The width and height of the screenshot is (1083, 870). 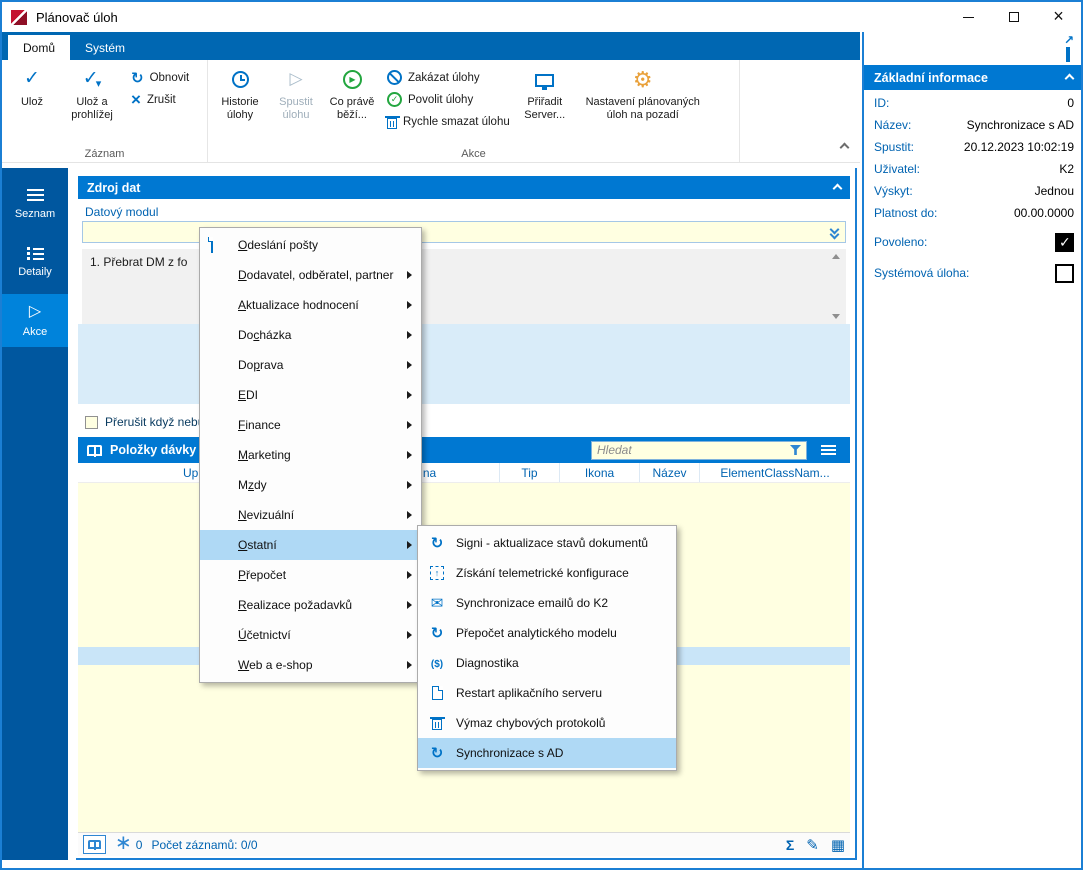 I want to click on minimize-icon, so click(x=968, y=17).